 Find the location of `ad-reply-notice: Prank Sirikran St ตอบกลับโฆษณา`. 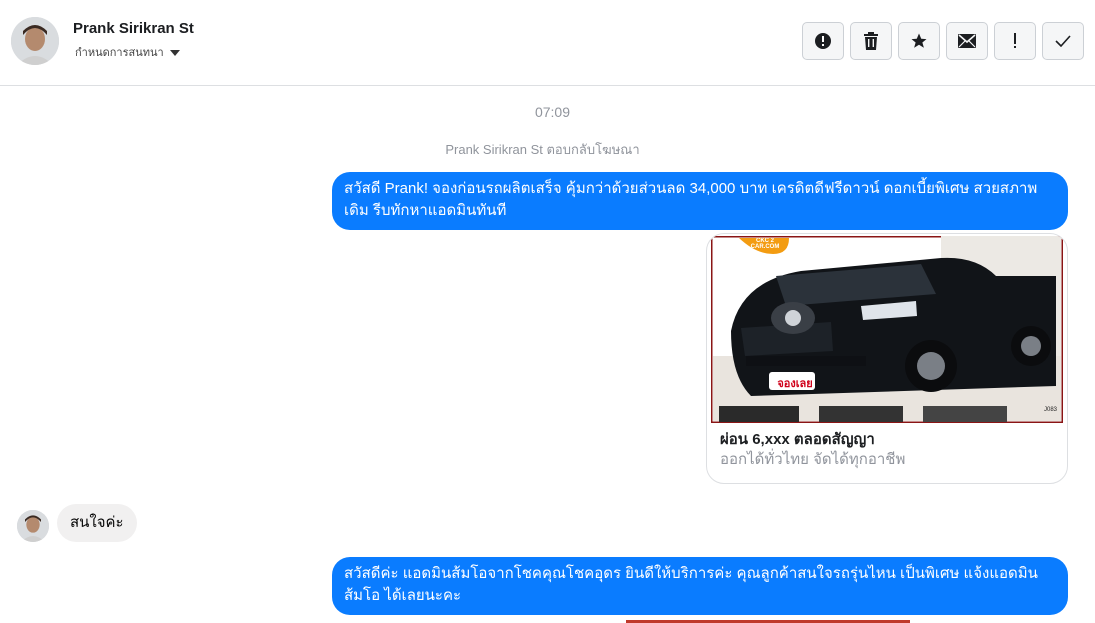

ad-reply-notice: Prank Sirikran St ตอบกลับโฆษณา is located at coordinates (542, 149).